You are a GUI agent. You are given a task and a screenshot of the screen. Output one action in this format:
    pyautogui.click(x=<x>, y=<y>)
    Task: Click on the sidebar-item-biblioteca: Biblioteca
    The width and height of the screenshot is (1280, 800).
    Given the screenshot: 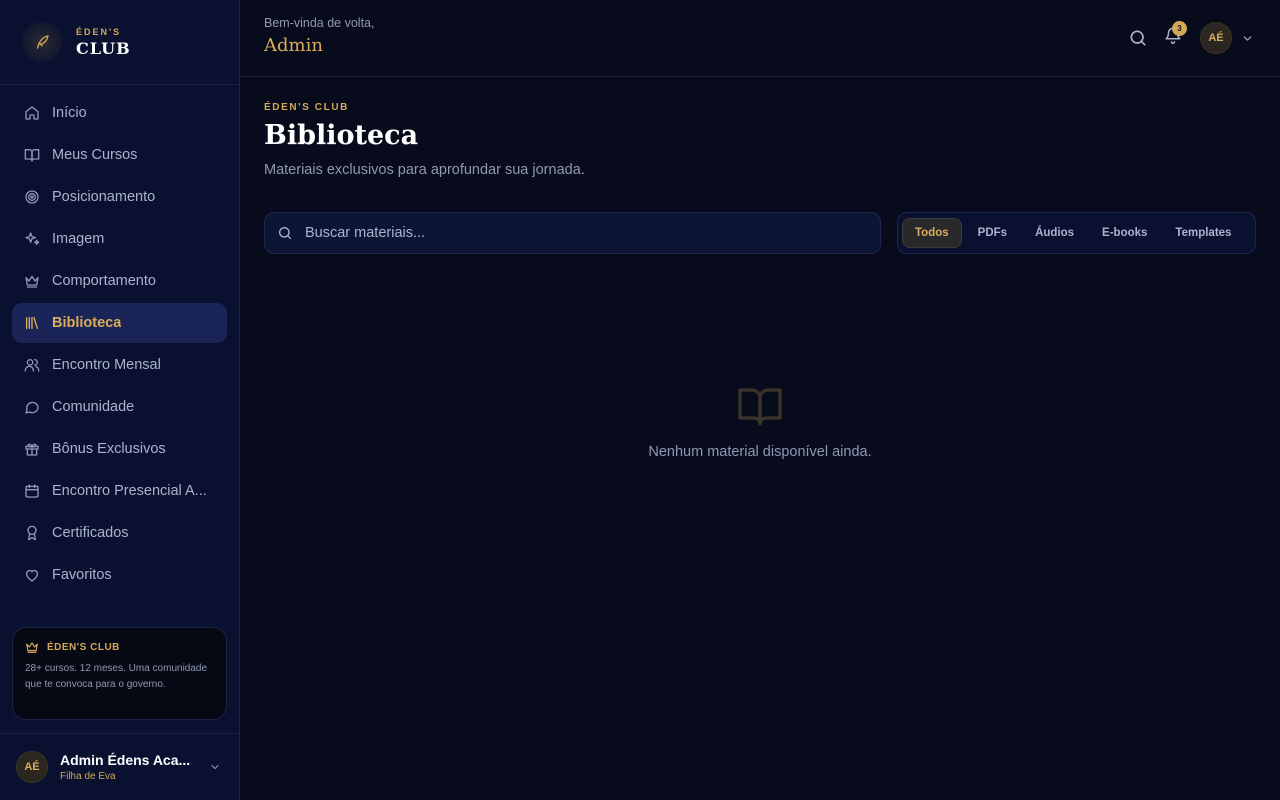 What is the action you would take?
    pyautogui.click(x=119, y=323)
    